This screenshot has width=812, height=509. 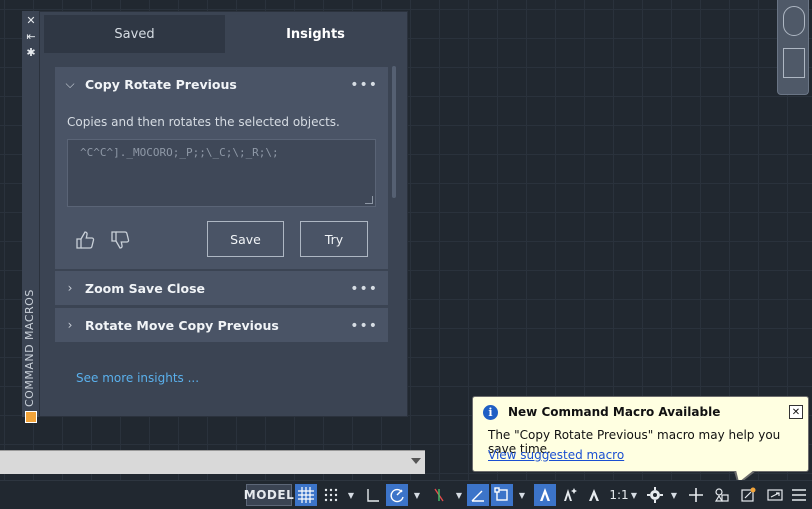 What do you see at coordinates (369, 200) in the screenshot?
I see `resize-grip-icon` at bounding box center [369, 200].